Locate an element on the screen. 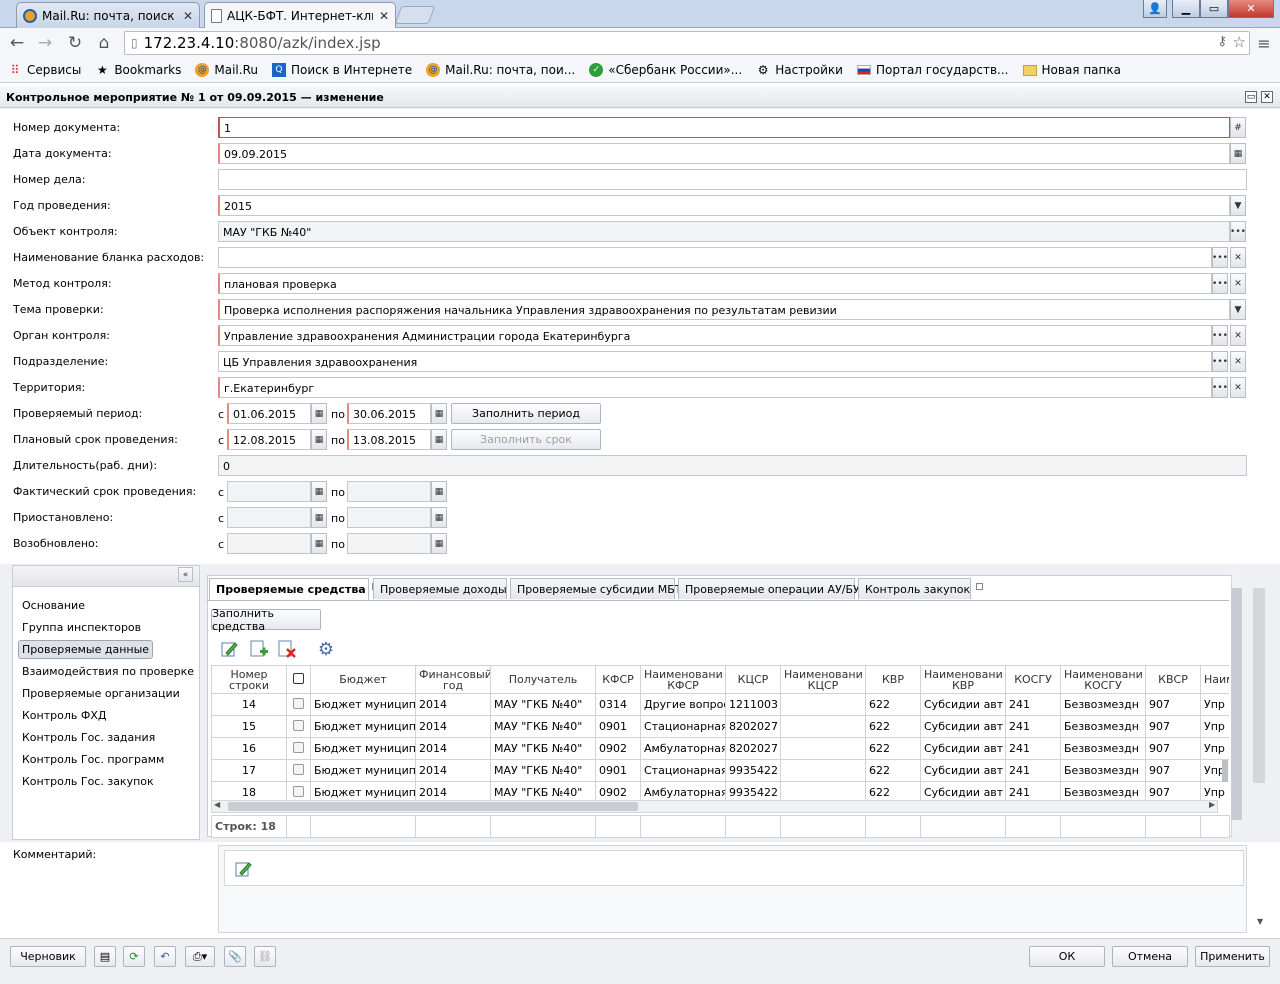 The width and height of the screenshot is (1280, 984). fact-from-input is located at coordinates (269, 491).